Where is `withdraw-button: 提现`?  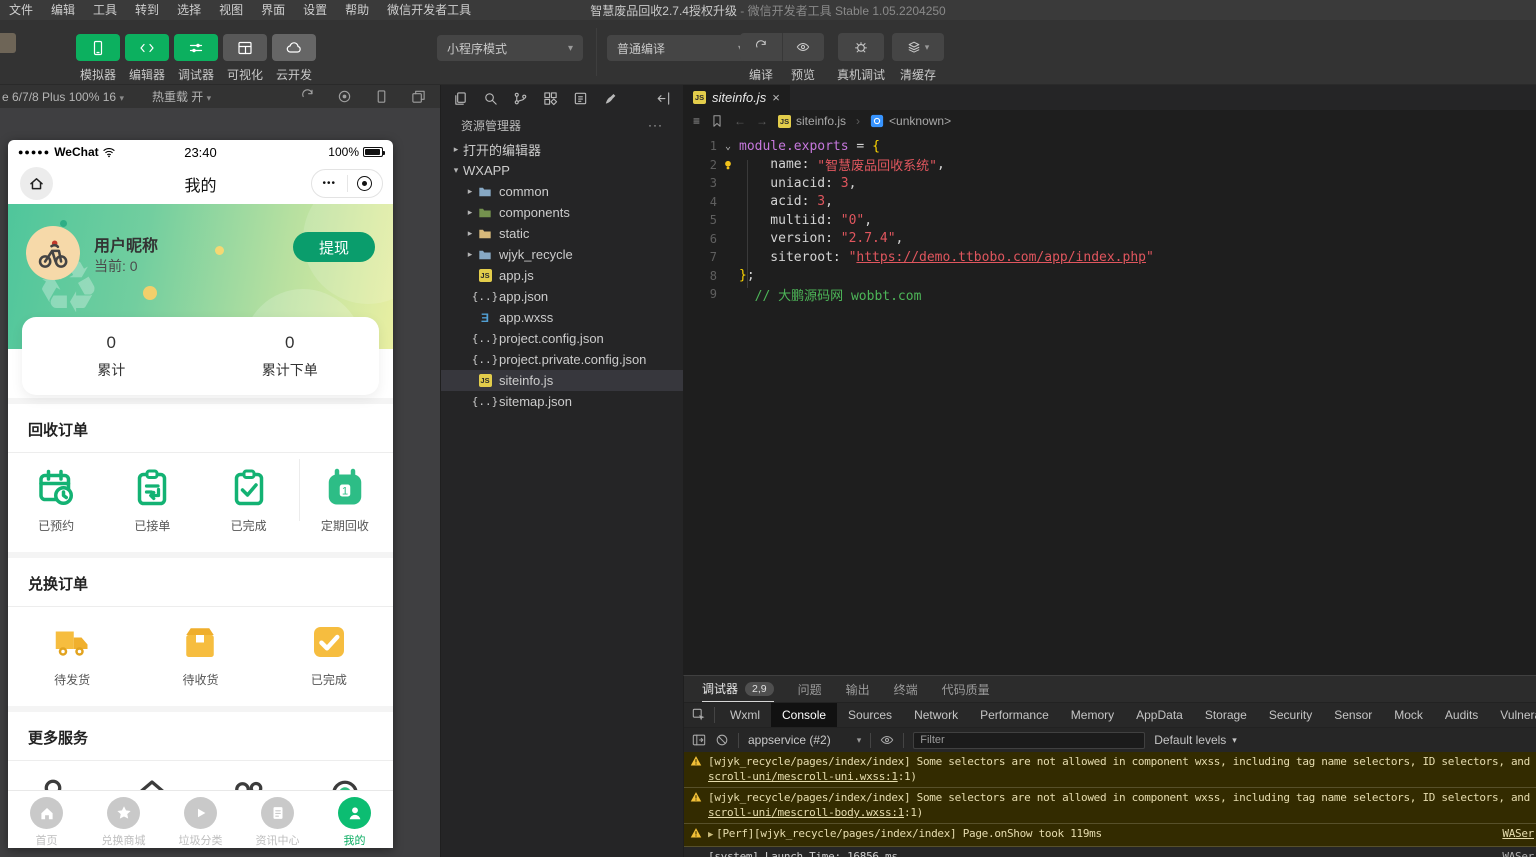
withdraw-button: 提现 is located at coordinates (334, 247).